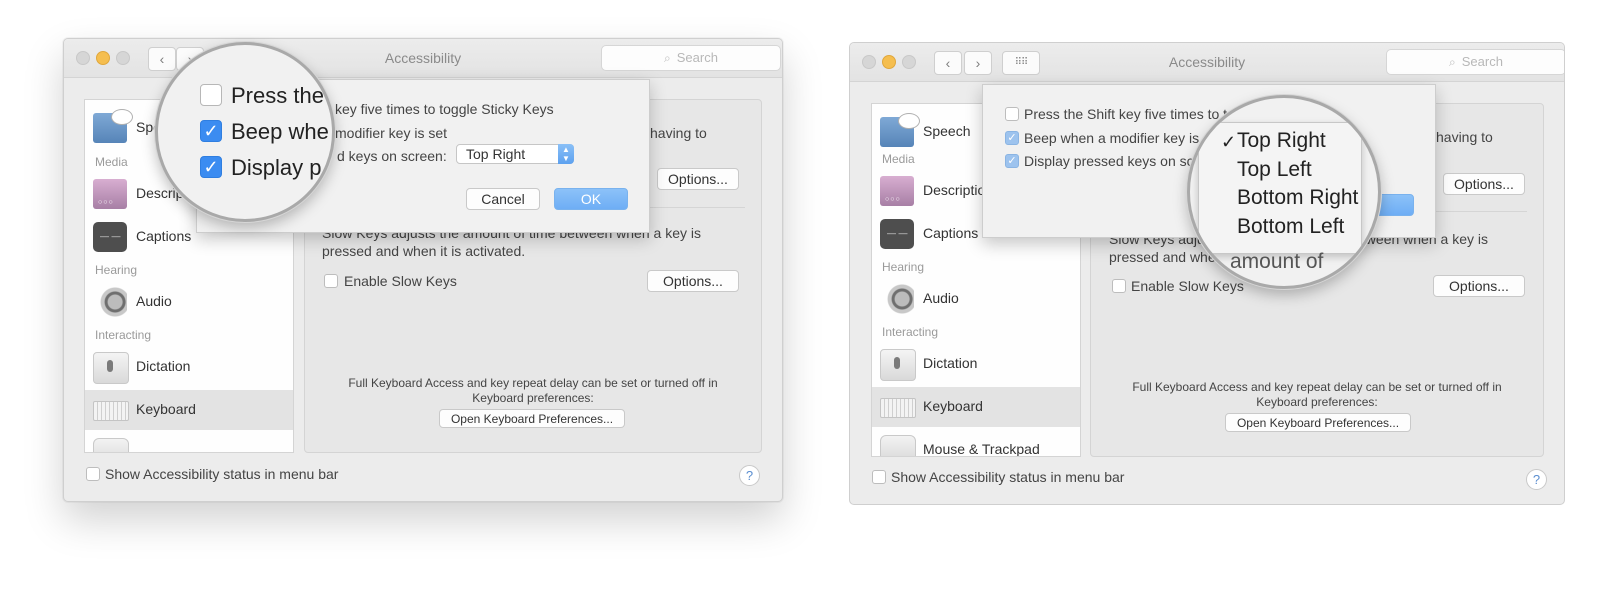 The height and width of the screenshot is (602, 1600). Describe the element at coordinates (392, 156) in the screenshot. I see `display-keys-text: d keys on screen:` at that location.